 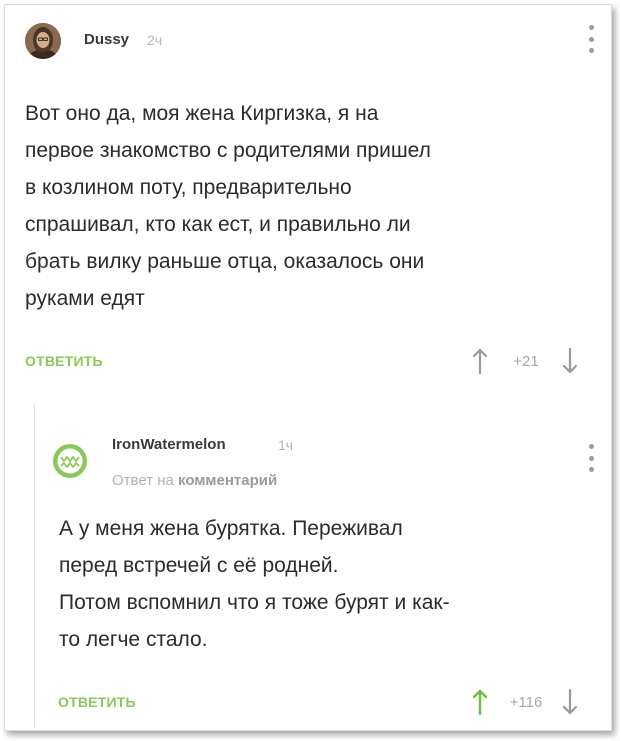 What do you see at coordinates (202, 113) in the screenshot?
I see `comment-line: Вот оно да, моя жена Киргизка, я на` at bounding box center [202, 113].